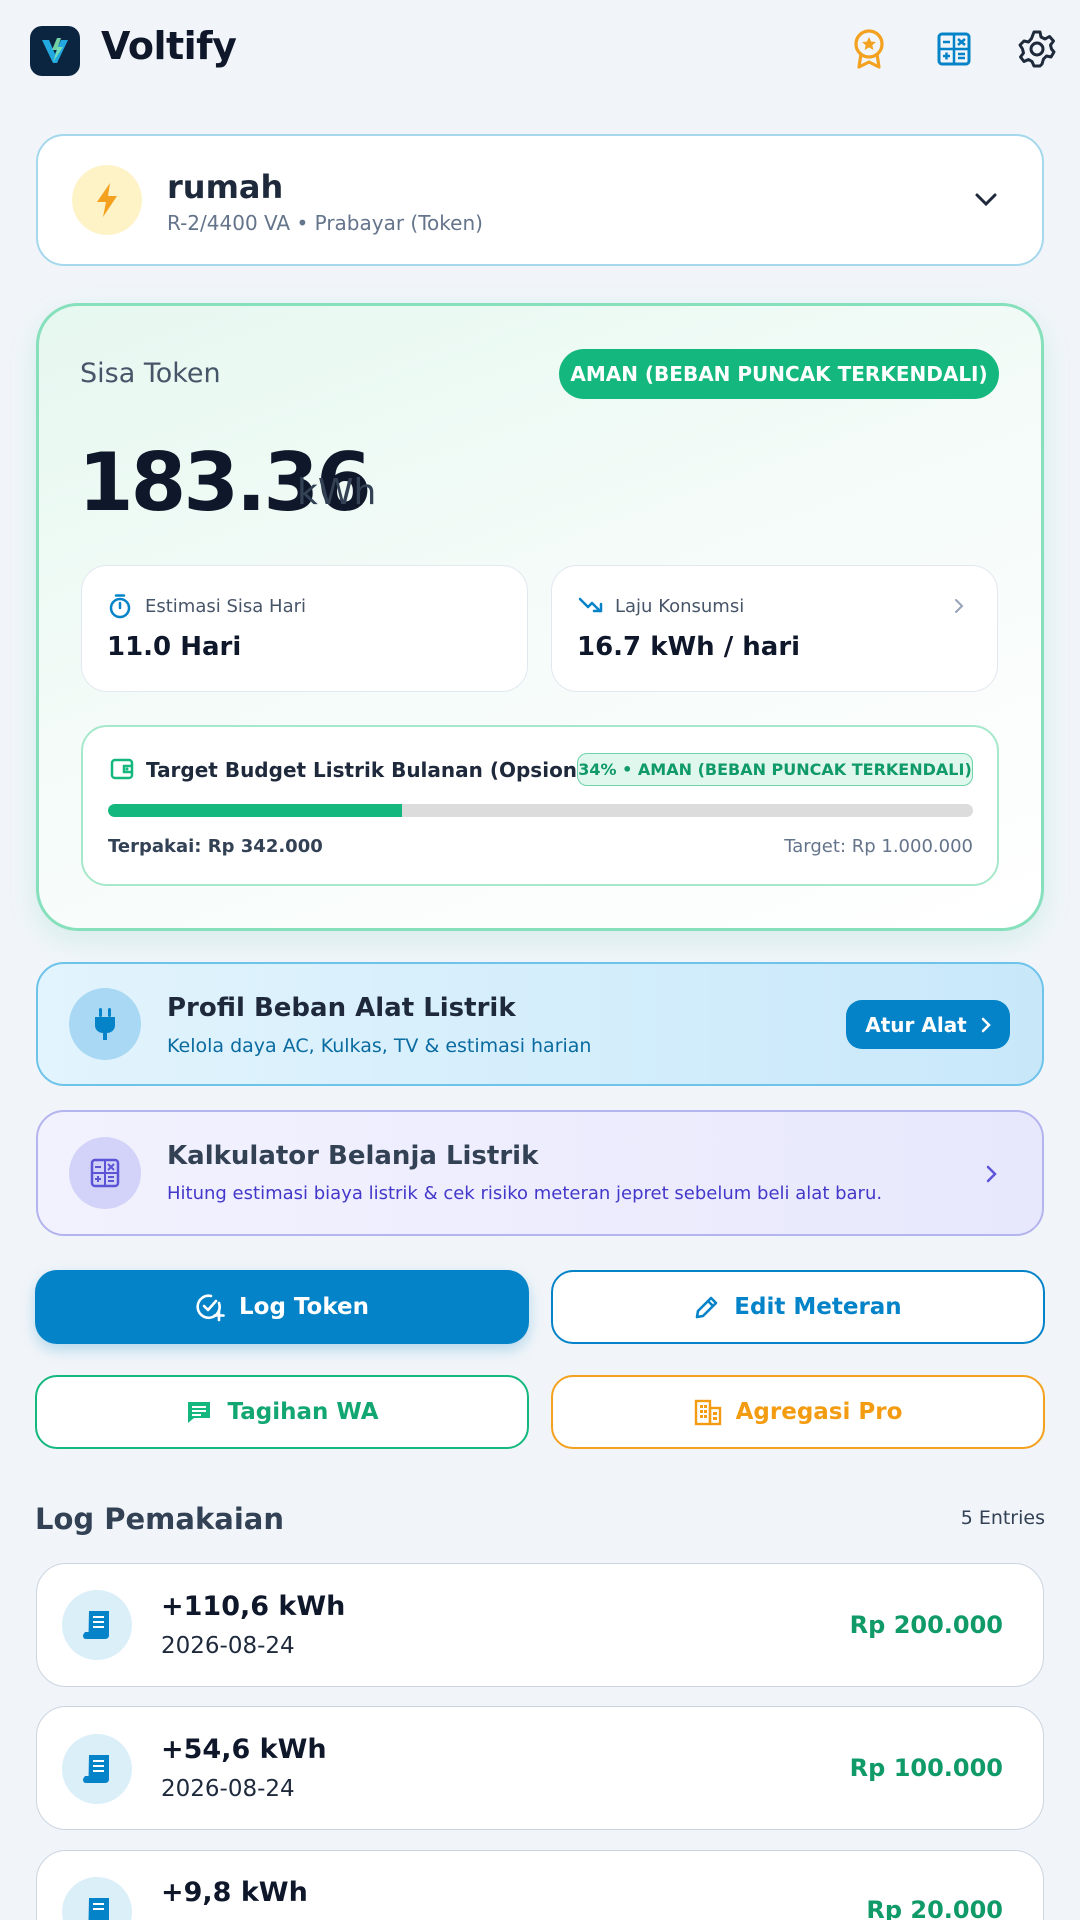 The width and height of the screenshot is (1080, 1920). What do you see at coordinates (225, 606) in the screenshot?
I see `days-left-title: Estimasi Sisa Hari` at bounding box center [225, 606].